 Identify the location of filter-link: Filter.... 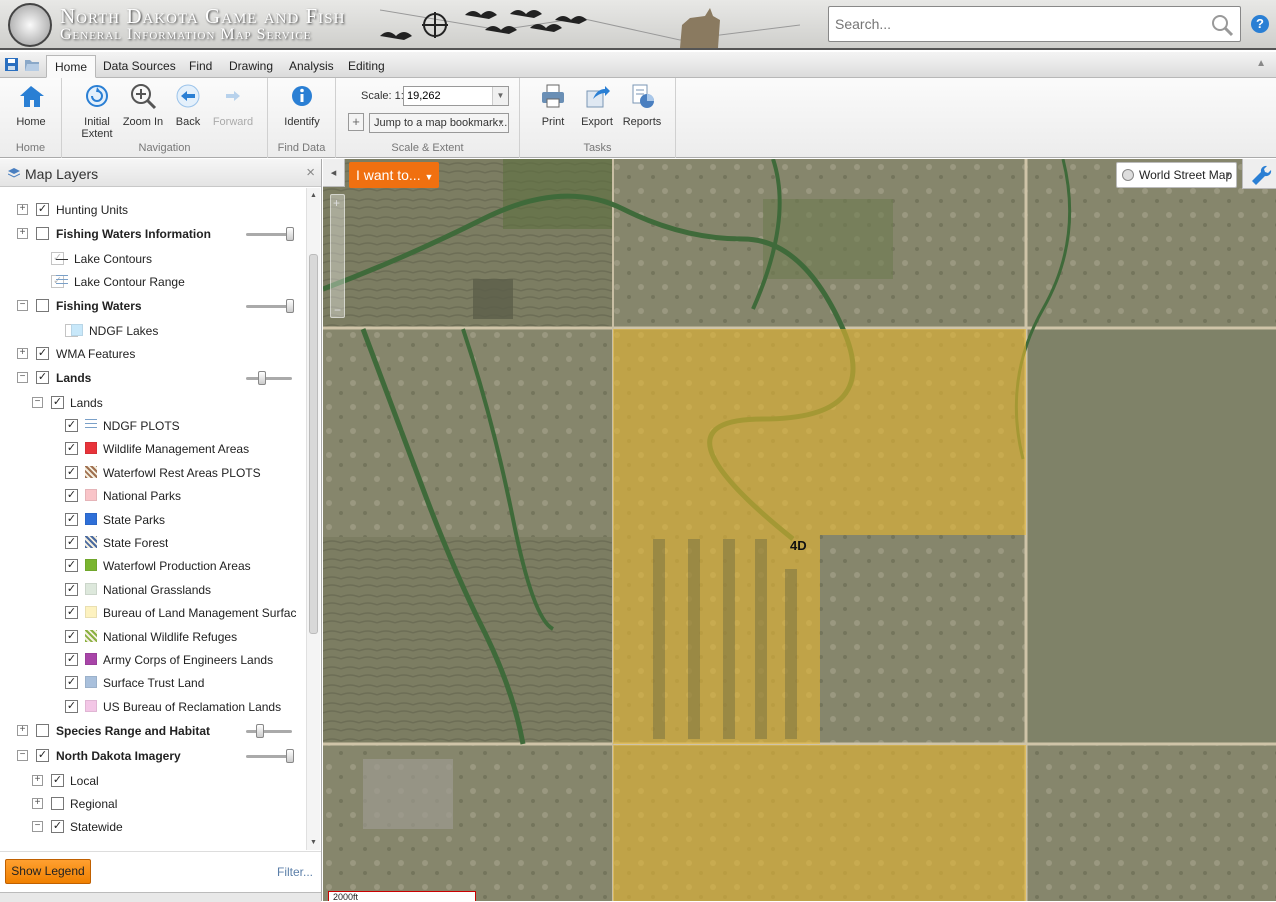
(295, 872).